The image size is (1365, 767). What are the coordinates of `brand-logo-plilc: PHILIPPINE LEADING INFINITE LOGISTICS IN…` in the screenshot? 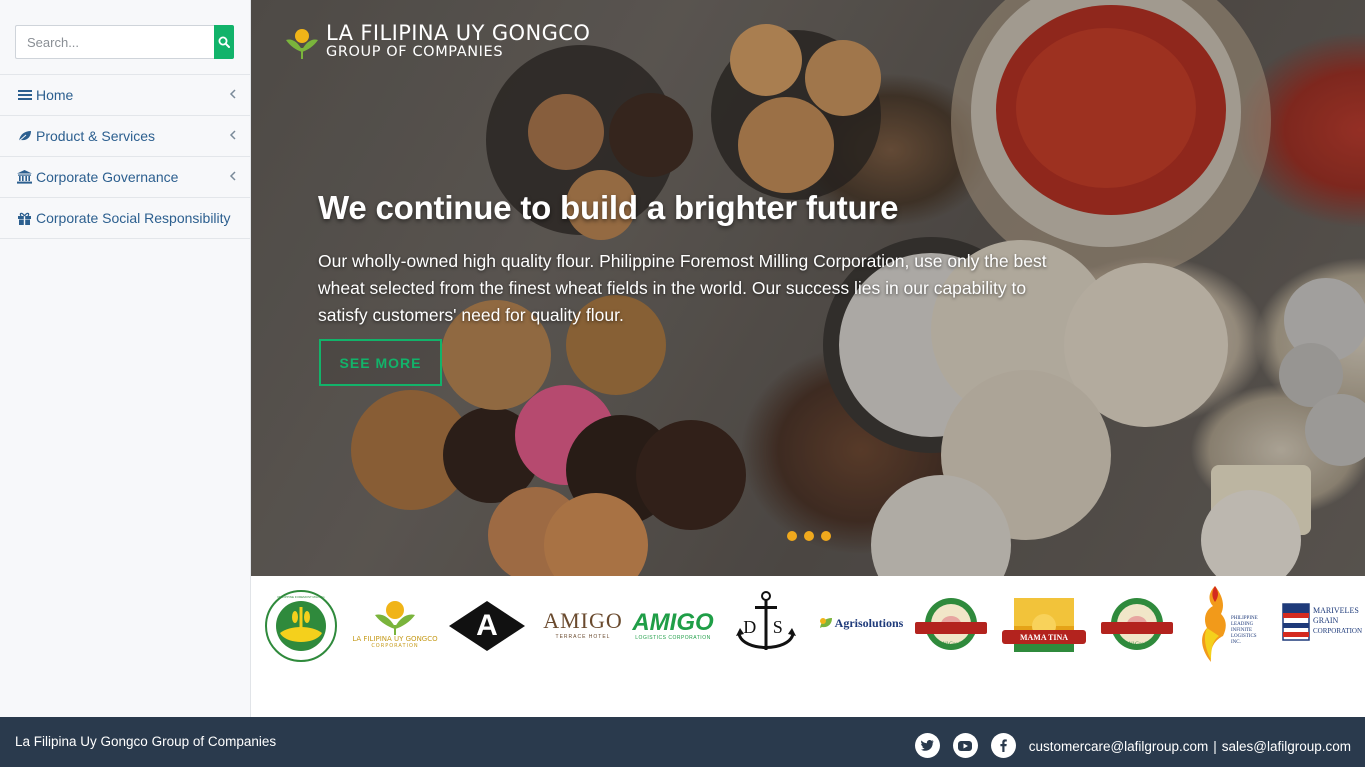 It's located at (1232, 625).